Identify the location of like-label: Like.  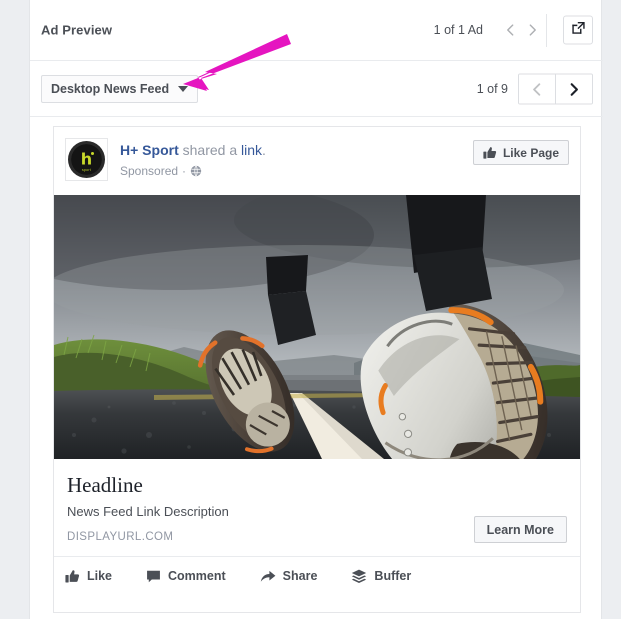
(100, 576).